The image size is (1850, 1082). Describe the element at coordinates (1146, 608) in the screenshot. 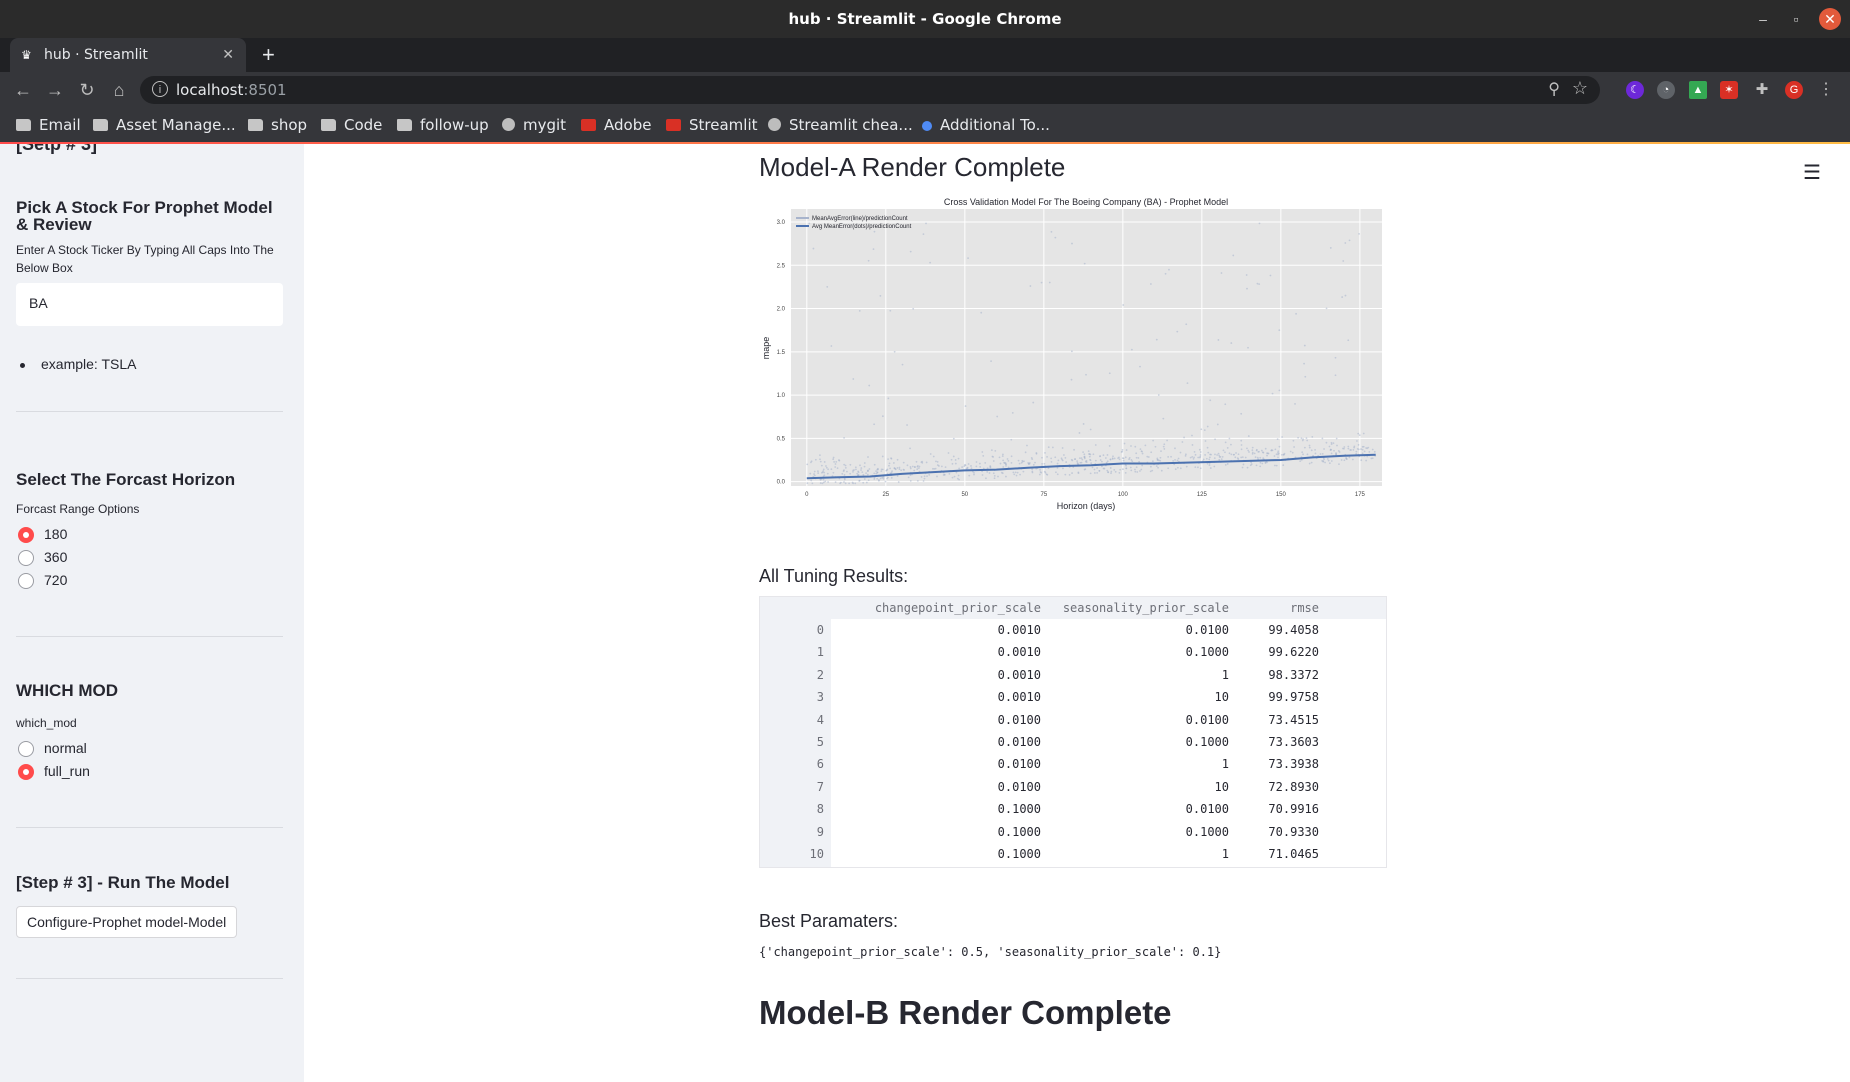

I see `table-column-header: seasonality_prior_scale` at that location.